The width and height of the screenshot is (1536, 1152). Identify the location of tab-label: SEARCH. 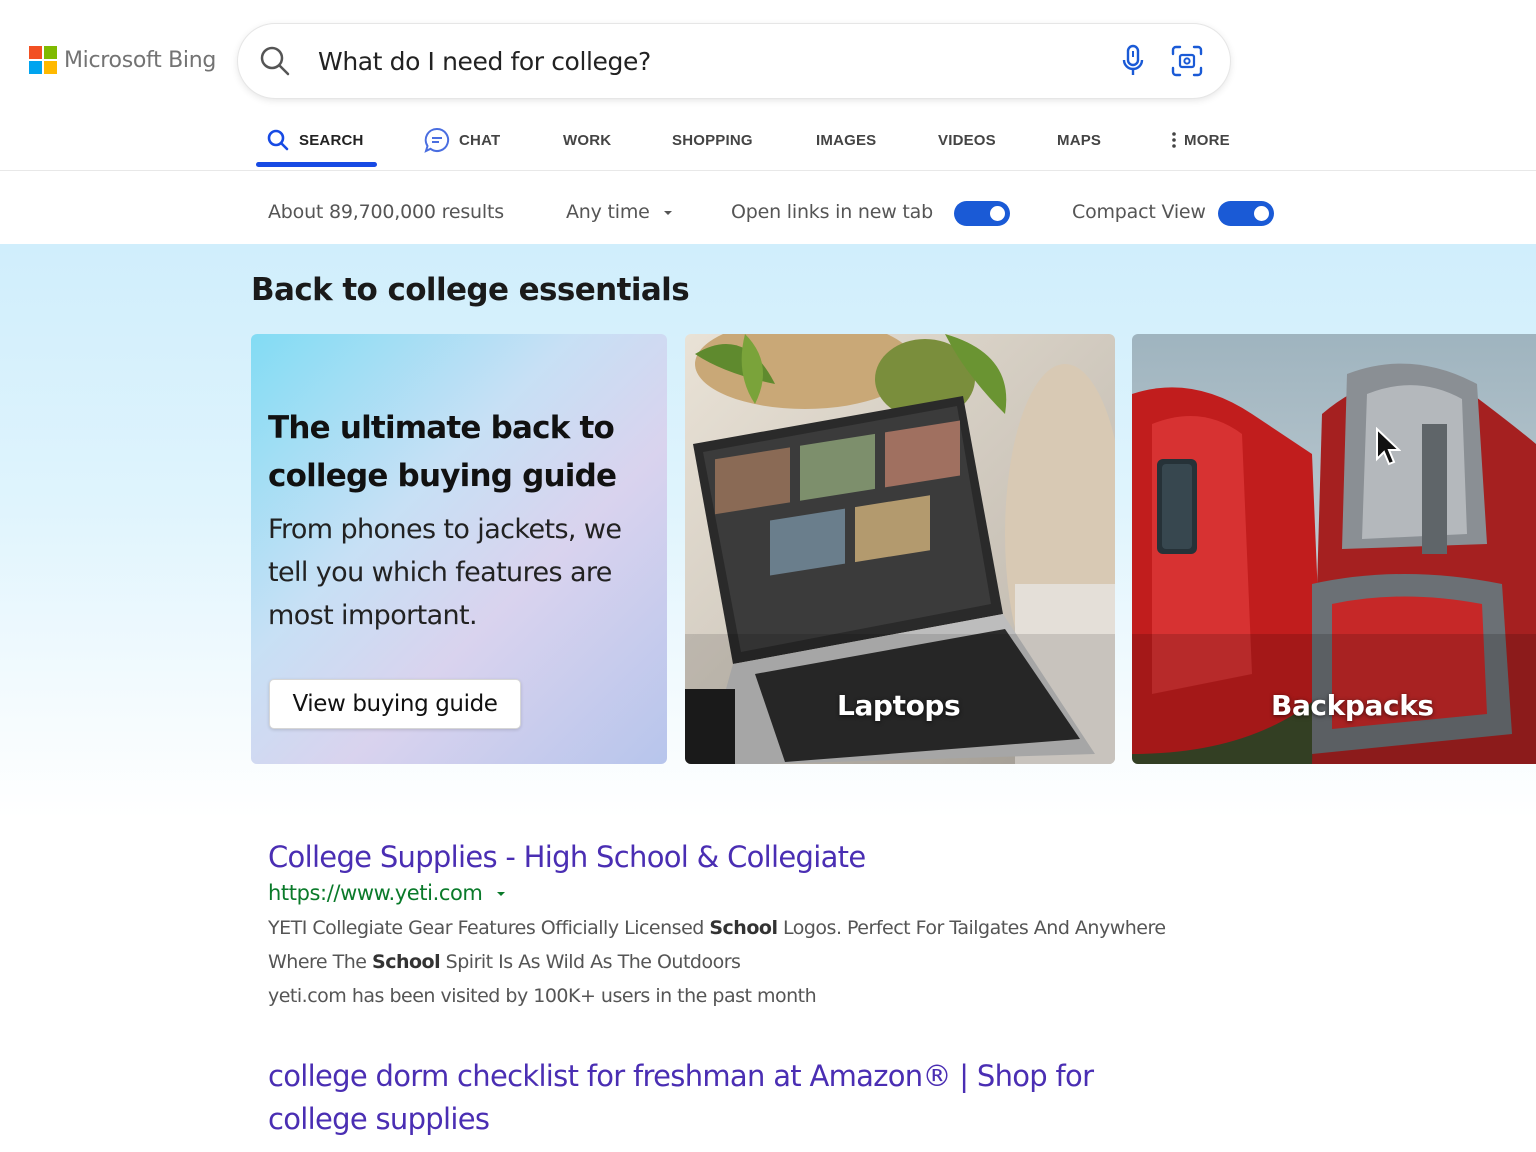
(331, 140).